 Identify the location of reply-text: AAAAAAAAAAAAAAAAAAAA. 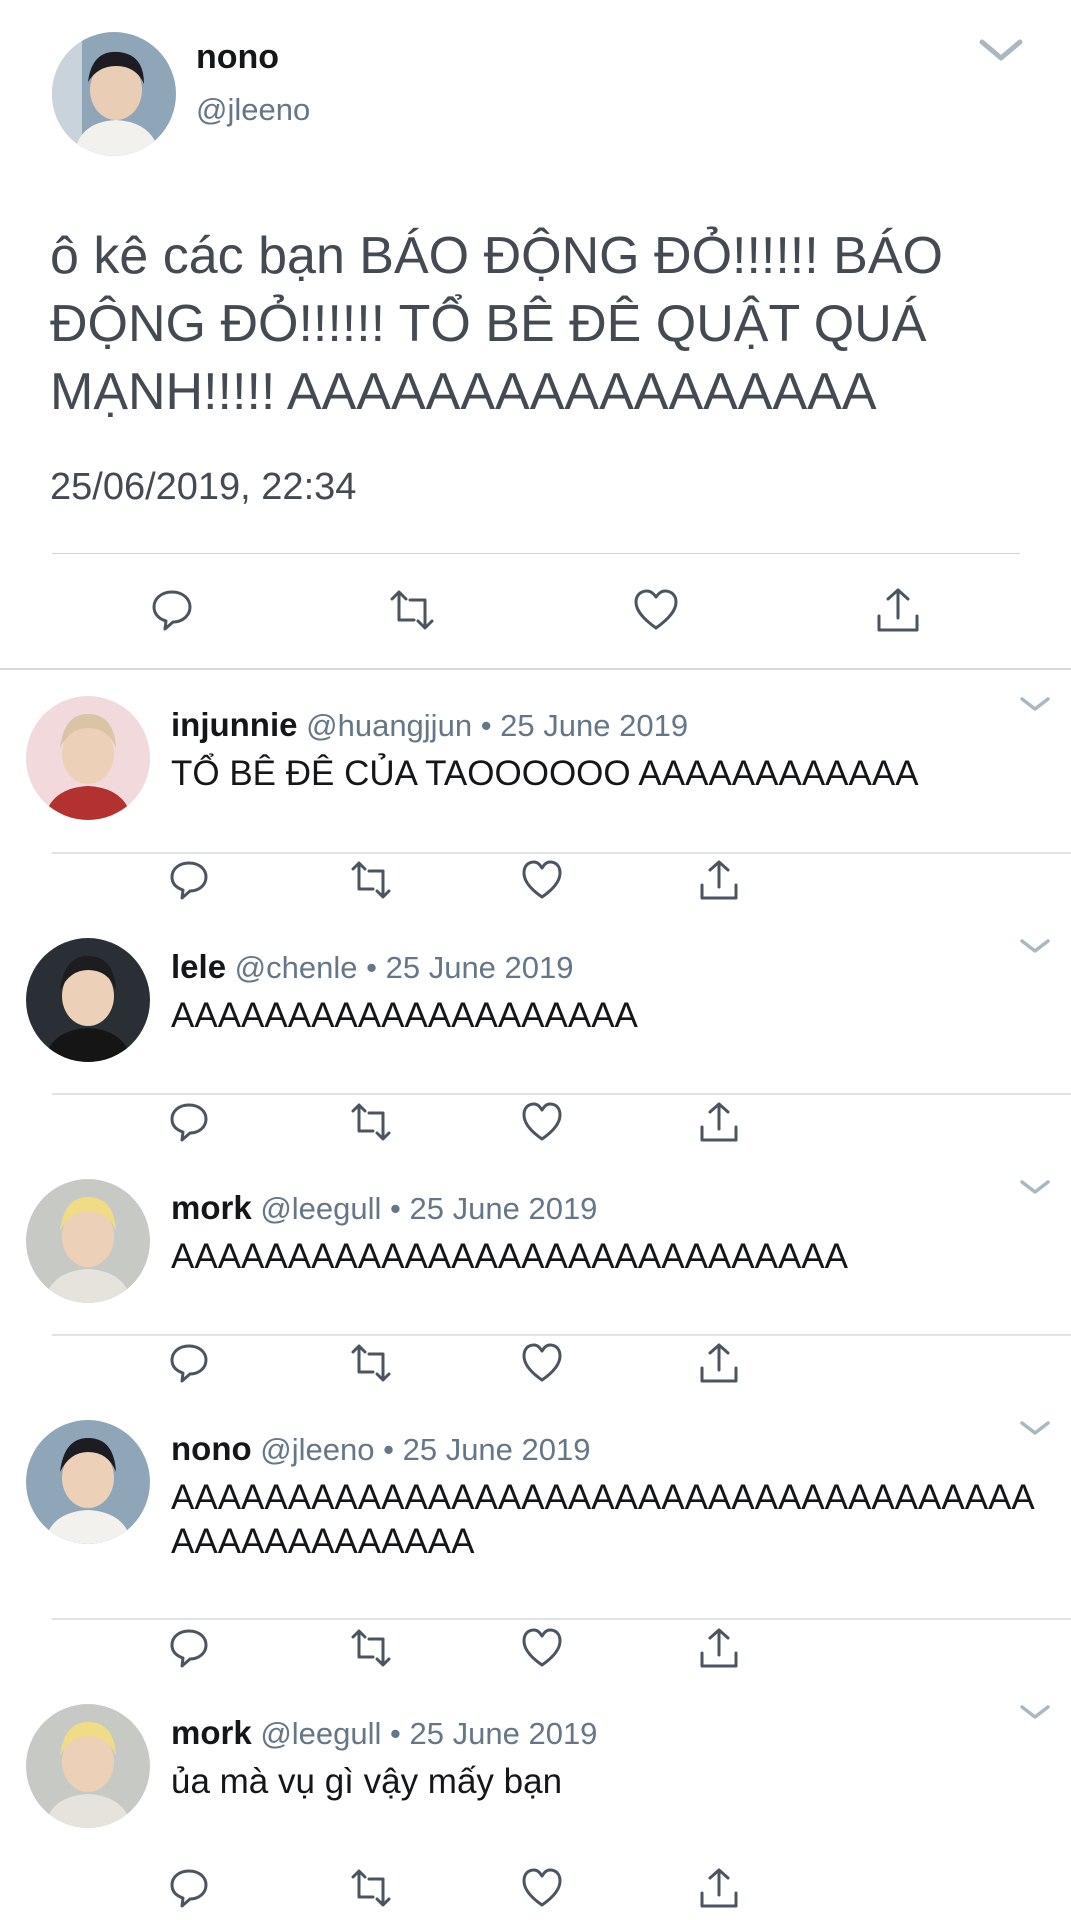
(404, 1015).